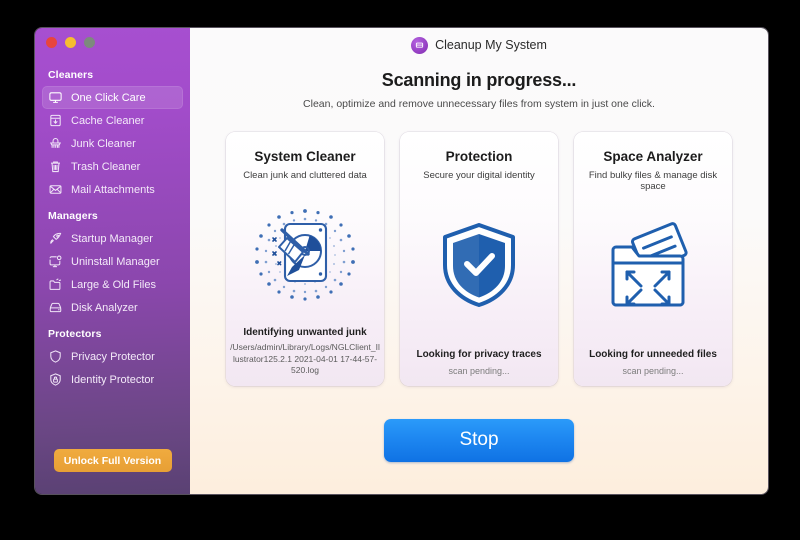  I want to click on sidebar-item-label: Identity Protector, so click(113, 379).